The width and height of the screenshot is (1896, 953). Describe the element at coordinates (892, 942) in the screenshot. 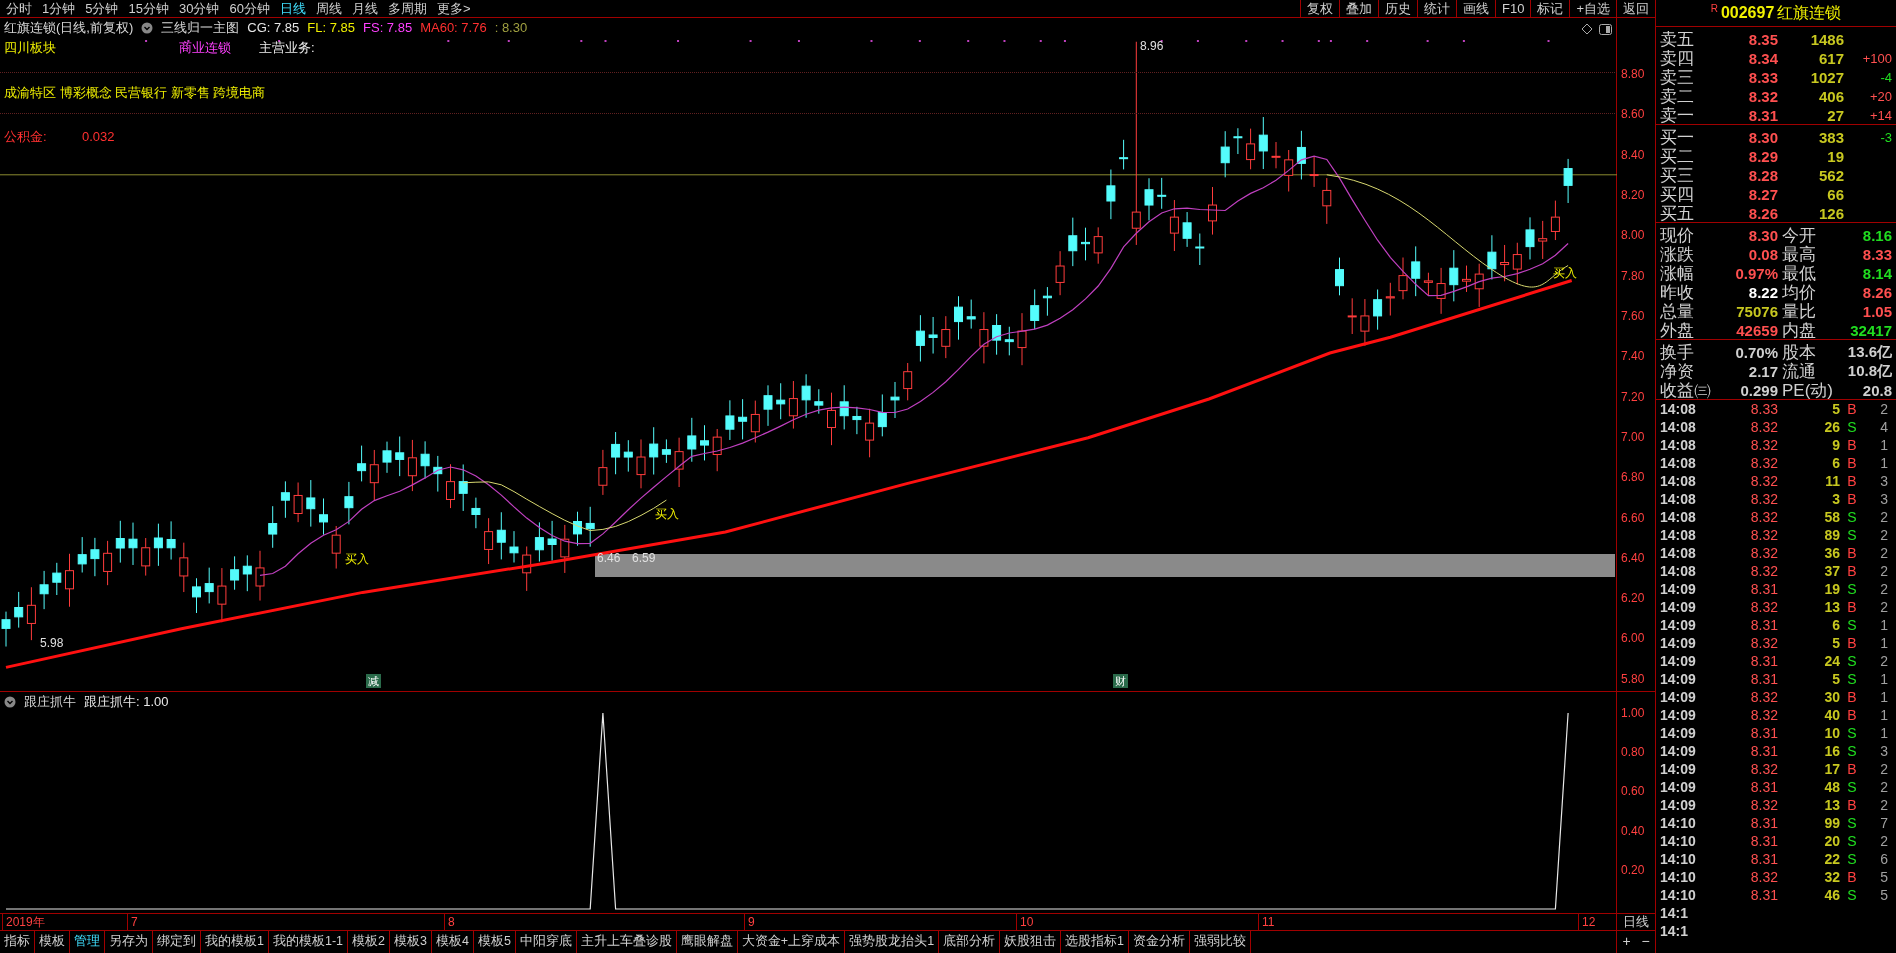

I see `template-tab: 强势股龙抬头1` at that location.